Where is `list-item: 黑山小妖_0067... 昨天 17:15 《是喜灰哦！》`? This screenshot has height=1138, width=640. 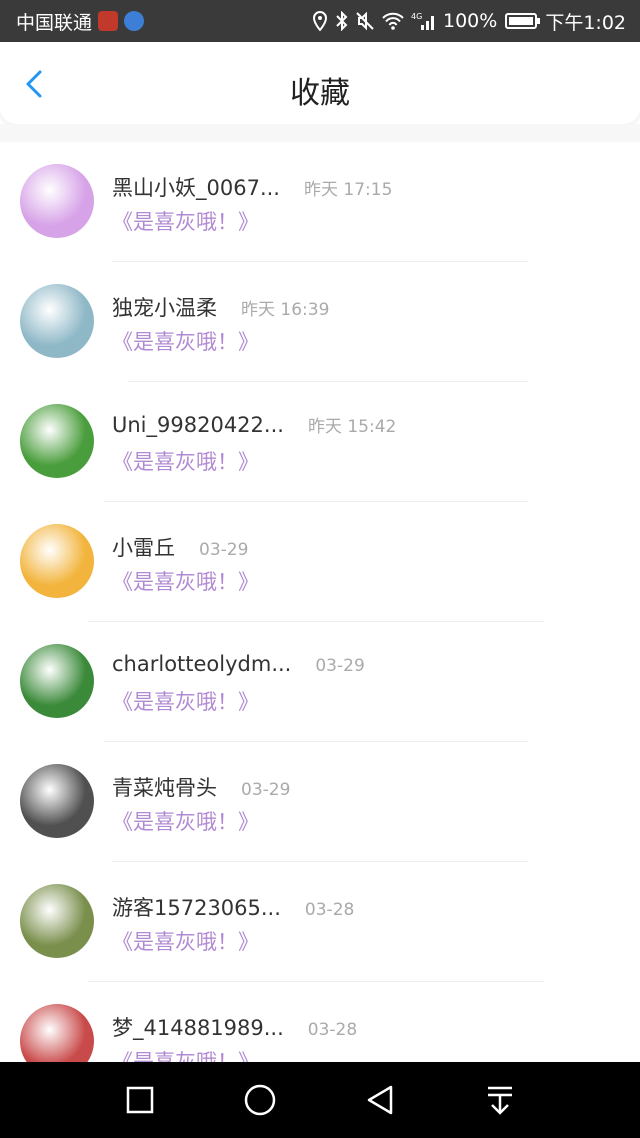 list-item: 黑山小妖_0067... 昨天 17:15 《是喜灰哦！》 is located at coordinates (320, 202).